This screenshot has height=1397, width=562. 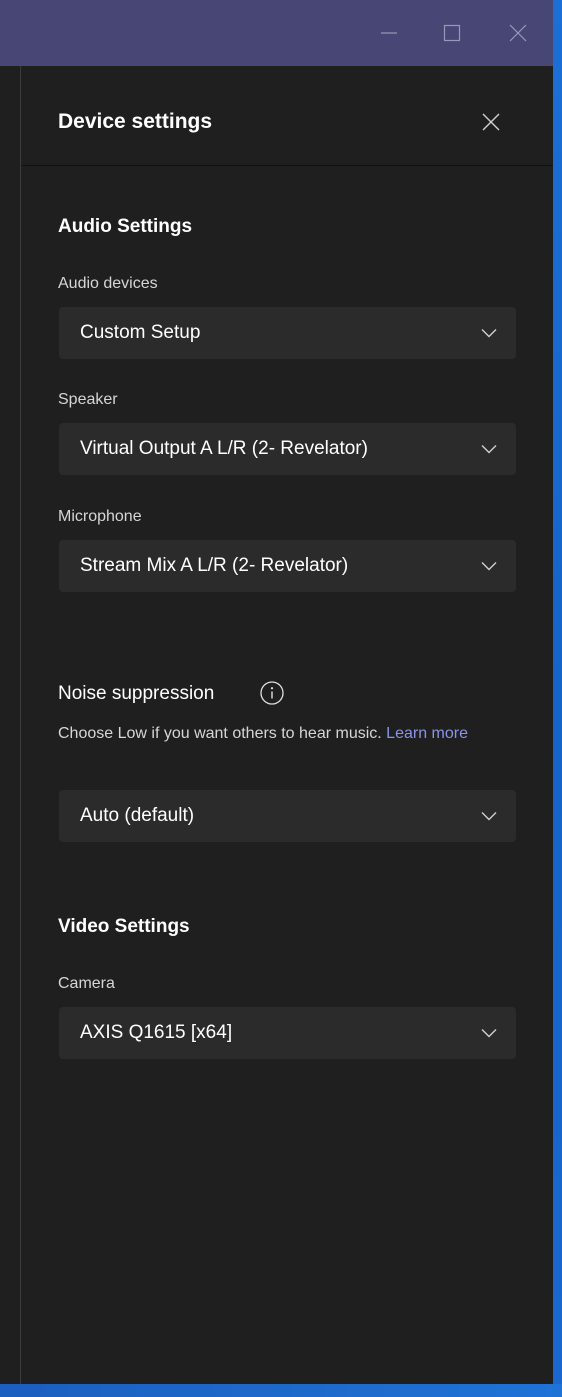 What do you see at coordinates (140, 332) in the screenshot?
I see `audio-devices-value: Custom Setup` at bounding box center [140, 332].